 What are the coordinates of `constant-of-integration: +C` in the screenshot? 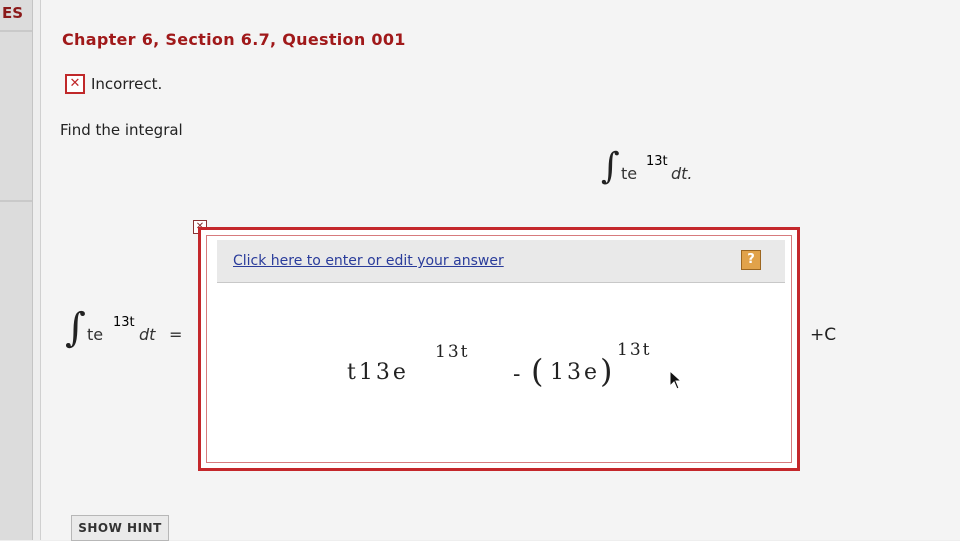 It's located at (823, 335).